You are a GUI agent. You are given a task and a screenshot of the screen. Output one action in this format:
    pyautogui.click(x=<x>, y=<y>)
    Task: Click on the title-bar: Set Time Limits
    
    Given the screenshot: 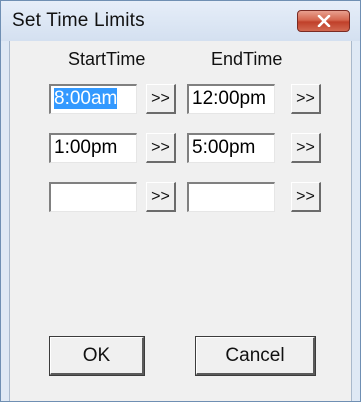 What is the action you would take?
    pyautogui.click(x=180, y=21)
    